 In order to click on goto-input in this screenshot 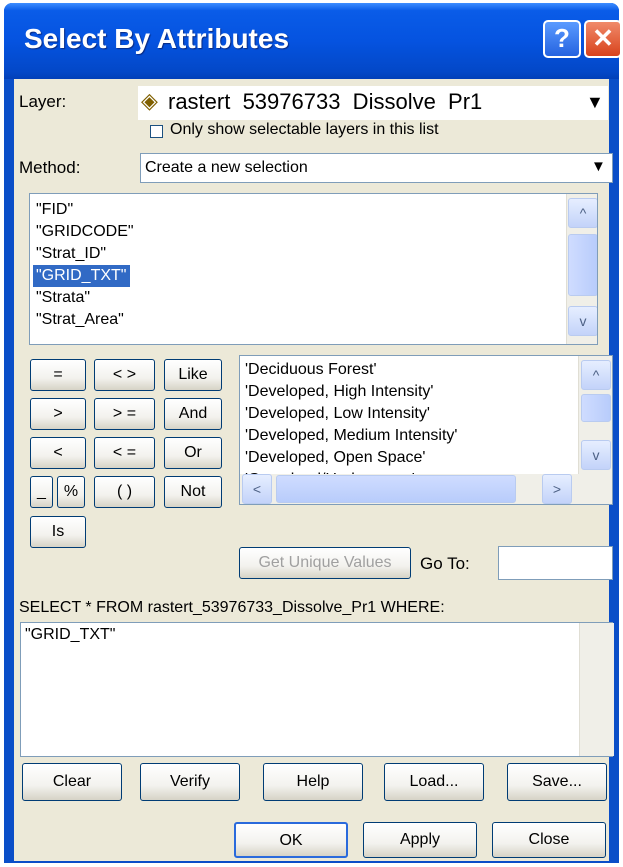, I will do `click(555, 563)`.